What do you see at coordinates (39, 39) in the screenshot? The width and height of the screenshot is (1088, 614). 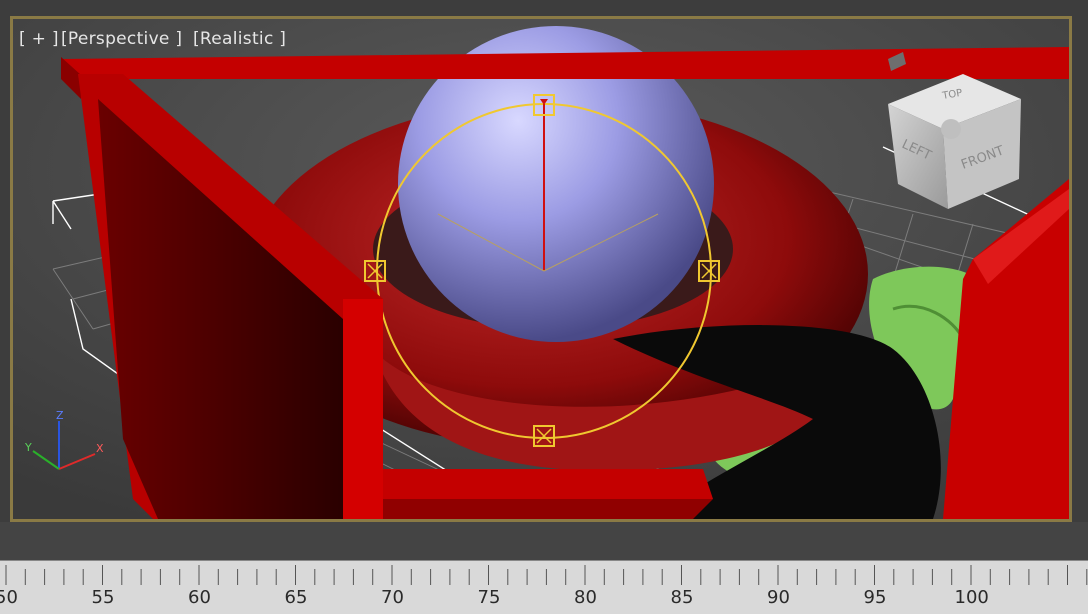 I see `viewport-plus-menu: [ + ]` at bounding box center [39, 39].